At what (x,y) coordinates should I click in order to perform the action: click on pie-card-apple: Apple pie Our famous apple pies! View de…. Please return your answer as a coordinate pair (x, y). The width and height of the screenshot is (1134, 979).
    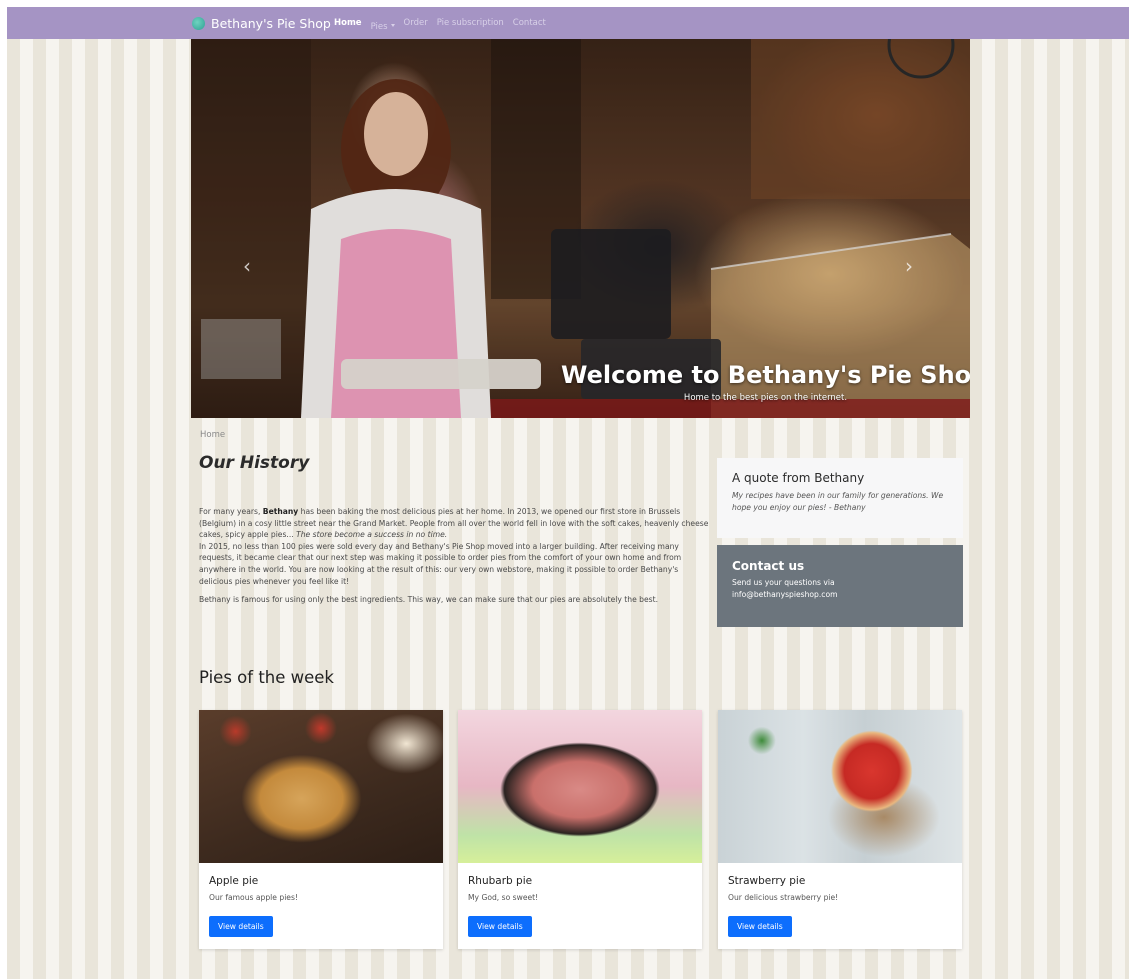
    Looking at the image, I should click on (321, 829).